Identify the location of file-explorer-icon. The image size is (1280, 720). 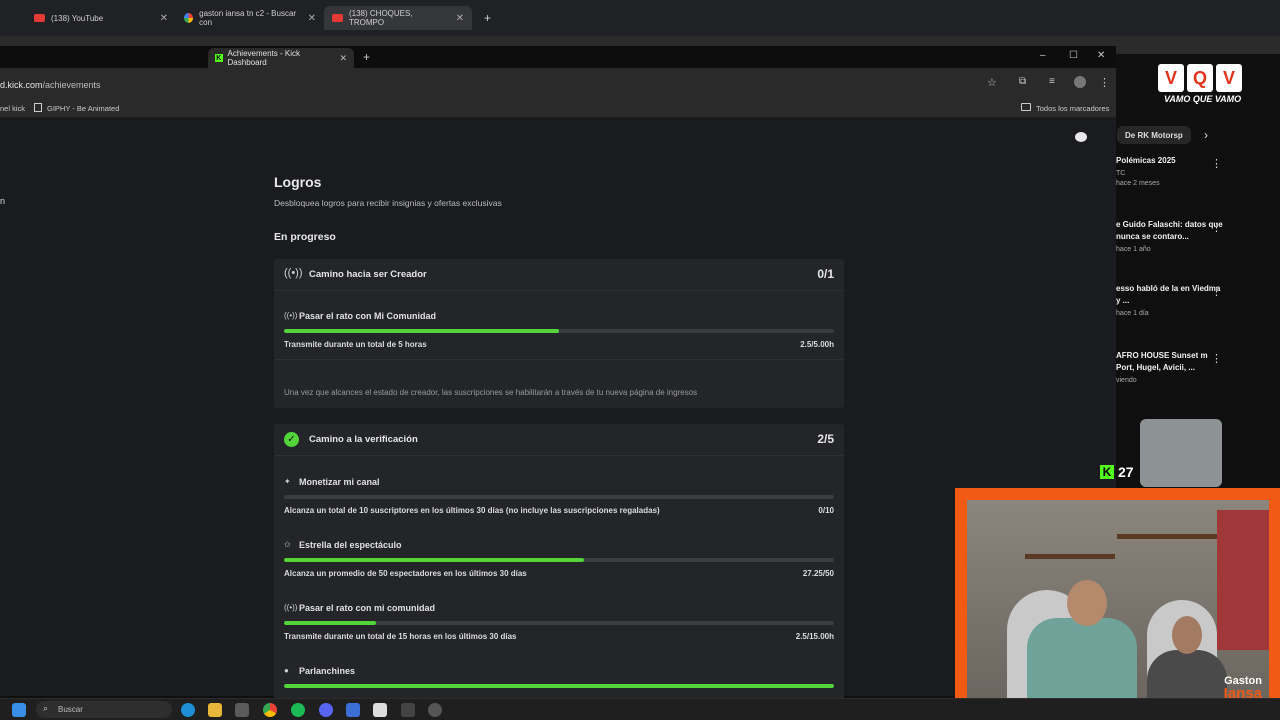
(215, 710).